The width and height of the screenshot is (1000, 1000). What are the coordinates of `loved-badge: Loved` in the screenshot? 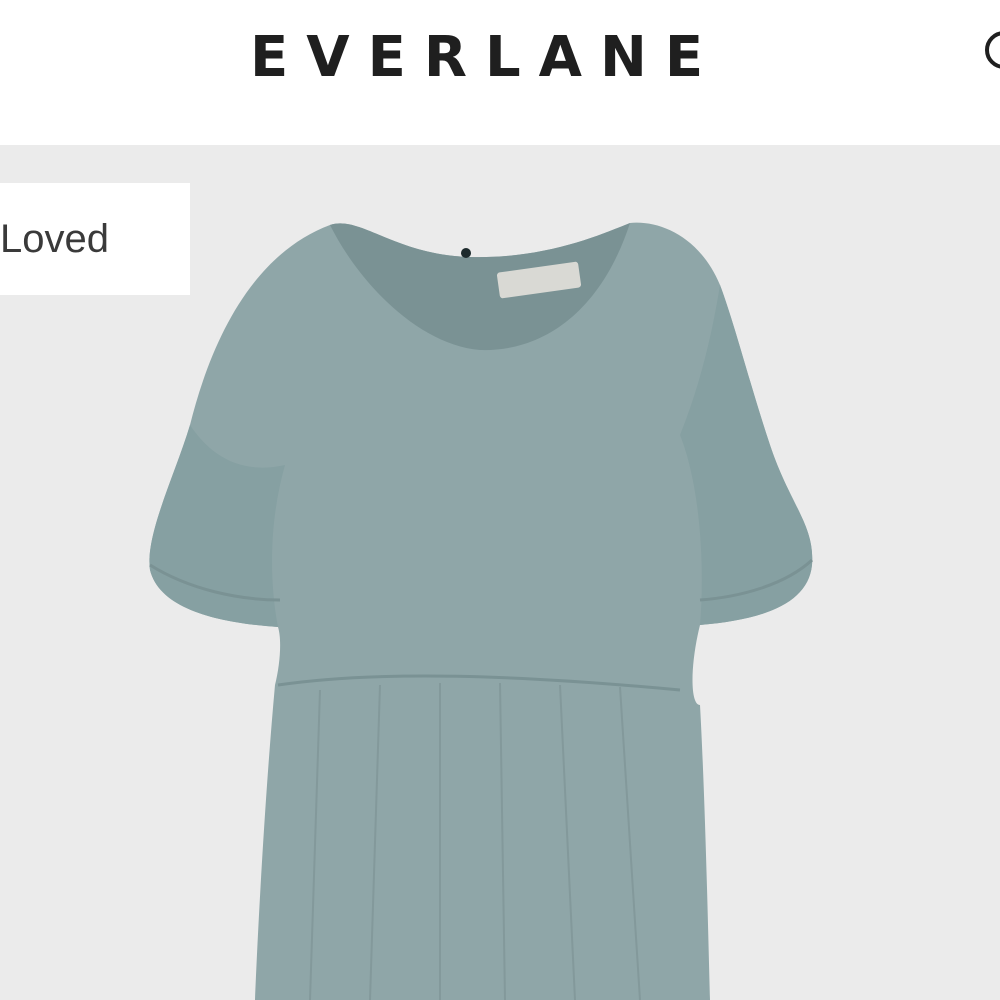 It's located at (95, 239).